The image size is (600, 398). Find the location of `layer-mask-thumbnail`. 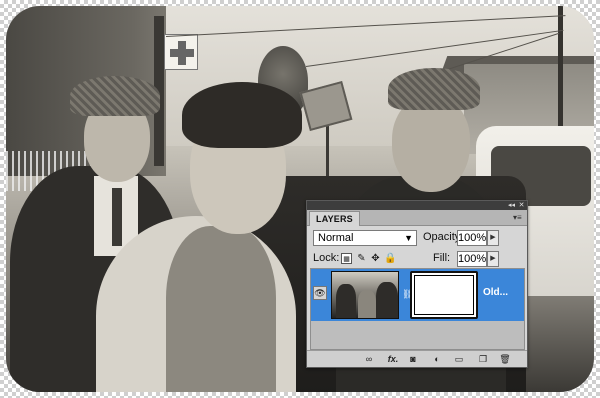

layer-mask-thumbnail is located at coordinates (444, 295).